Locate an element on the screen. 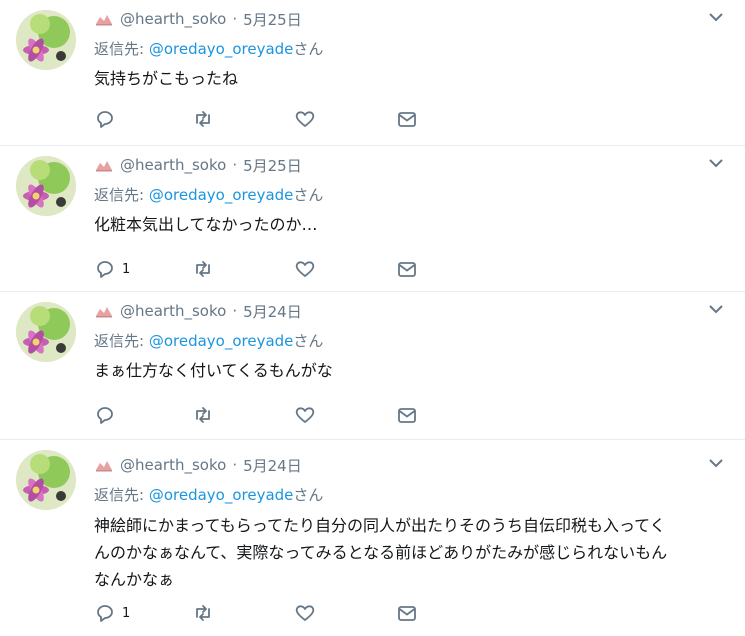 This screenshot has height=636, width=745. tweet-text-line: まぁ仕方なく付いてくるもんがな is located at coordinates (213, 370).